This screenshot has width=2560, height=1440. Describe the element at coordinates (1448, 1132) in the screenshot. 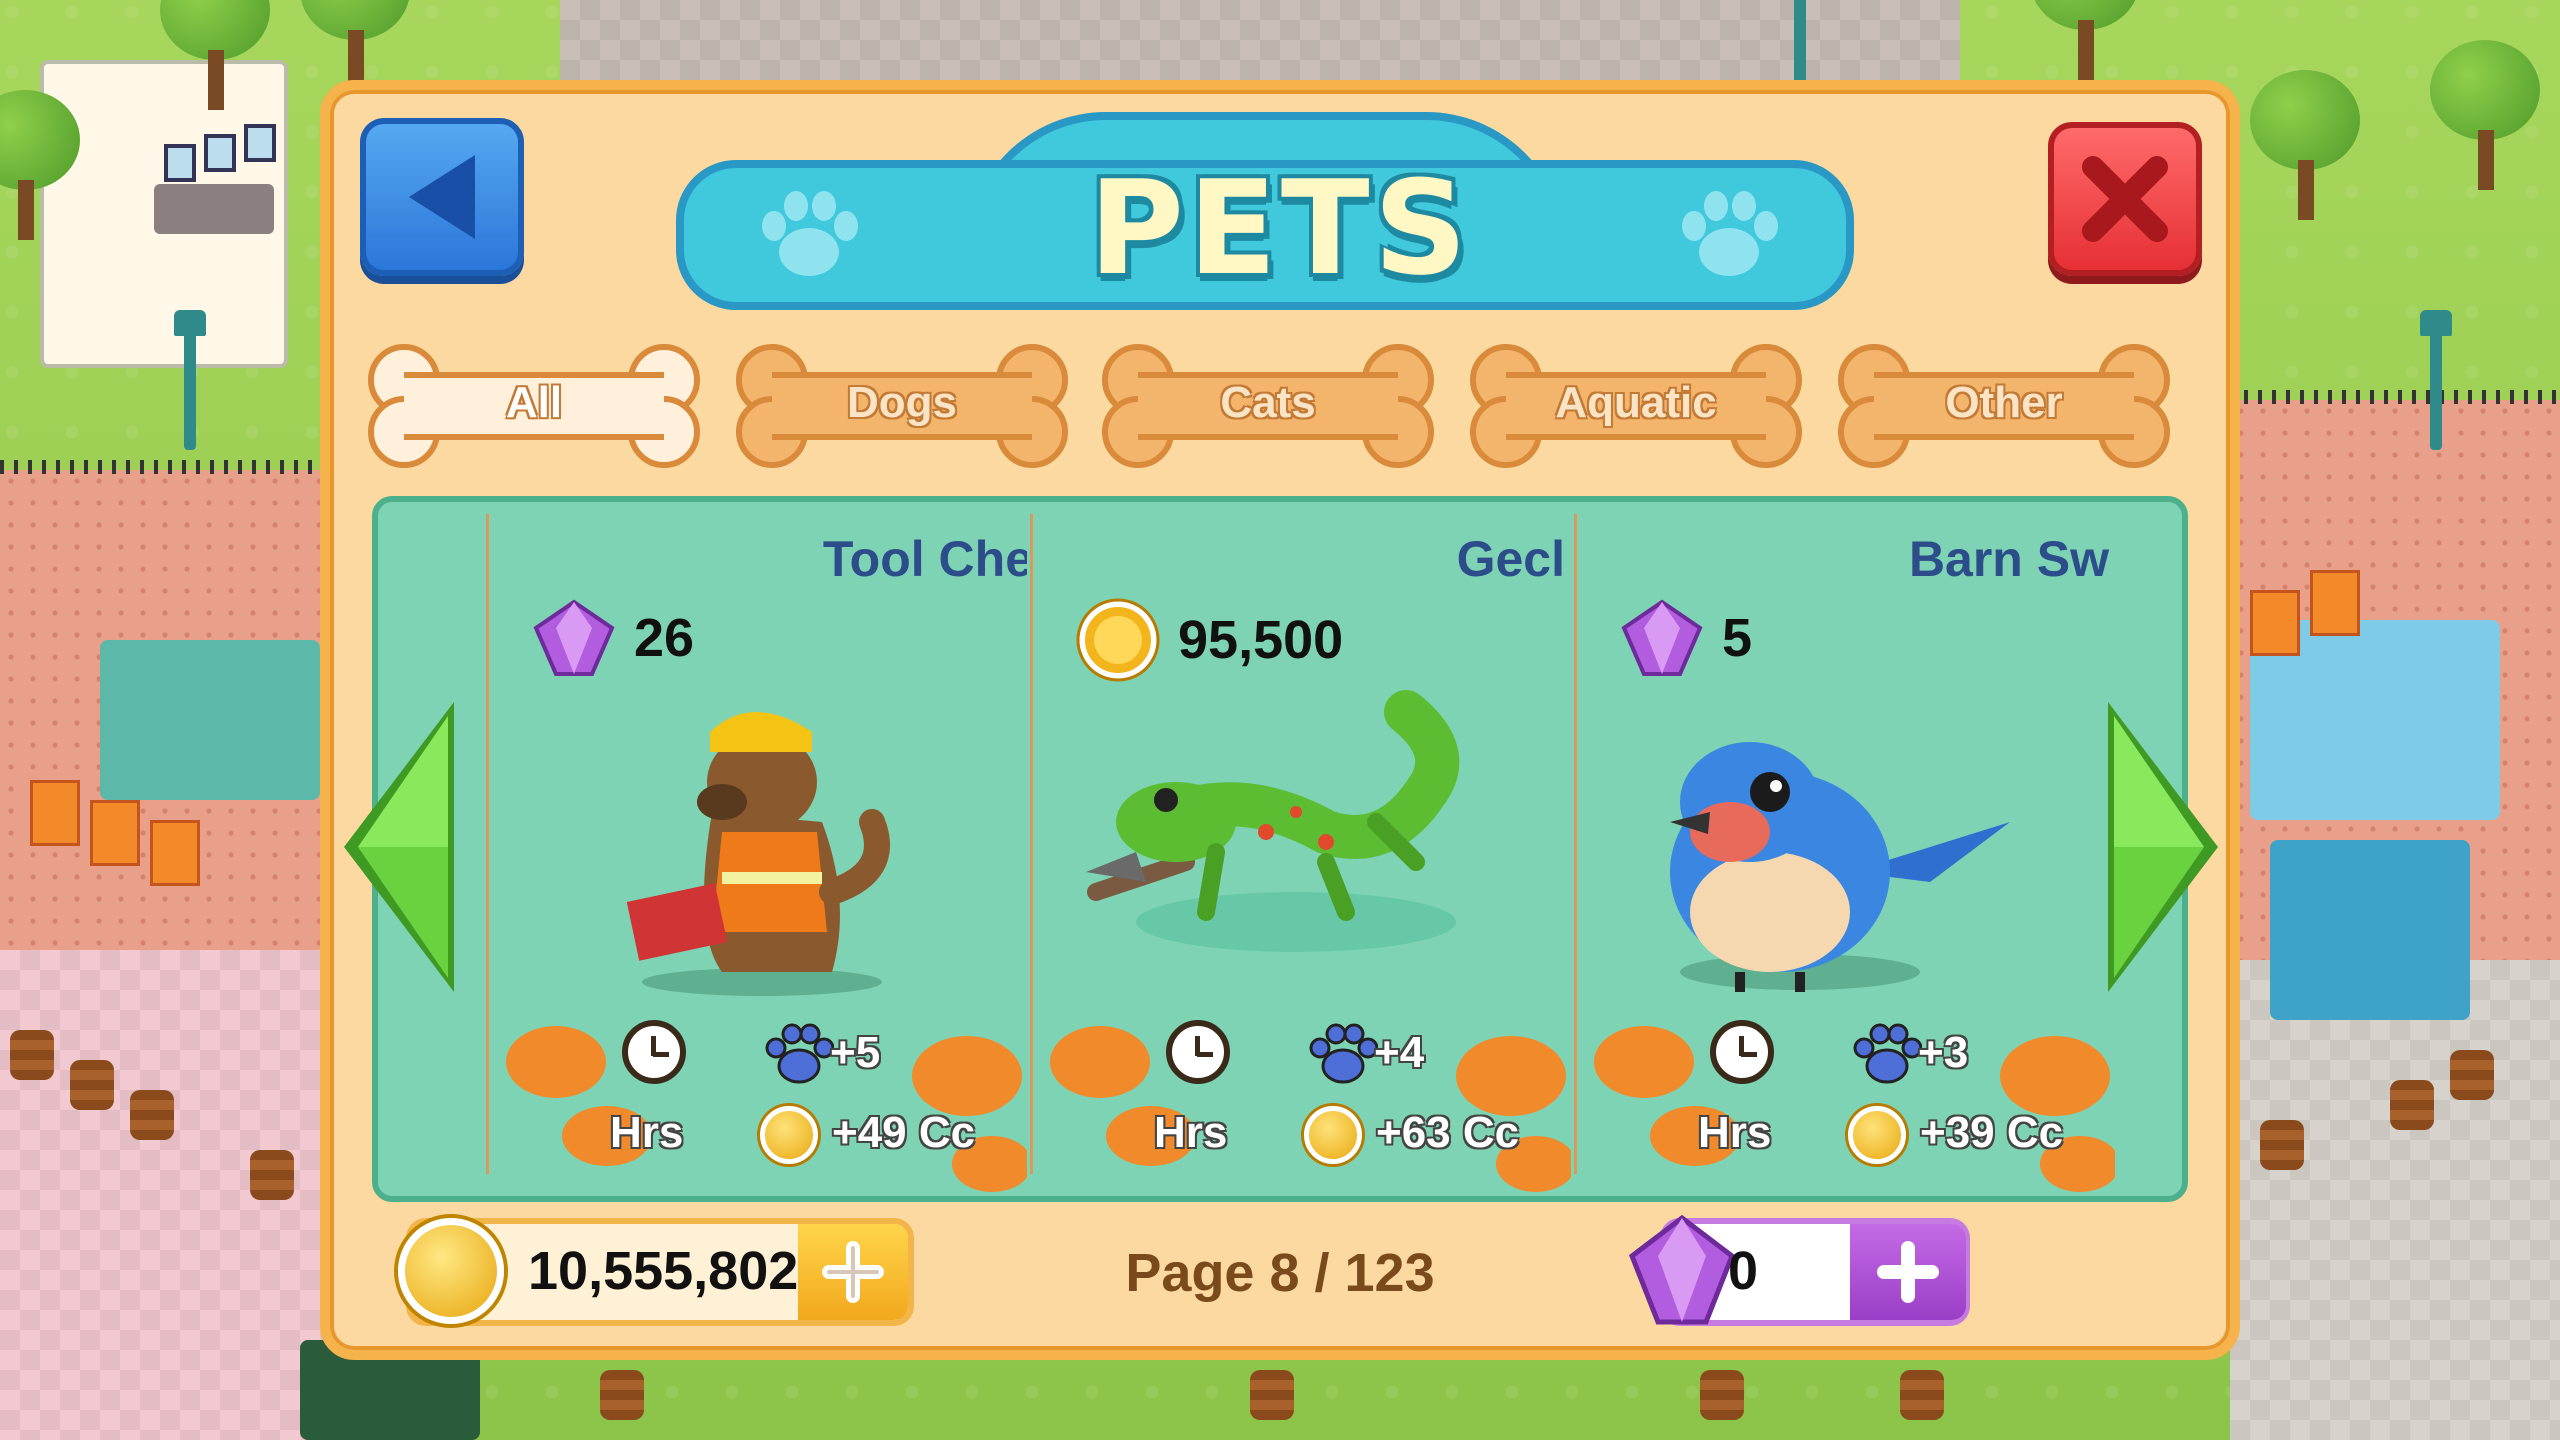

I see `coin-bonus: +63 Cc` at that location.